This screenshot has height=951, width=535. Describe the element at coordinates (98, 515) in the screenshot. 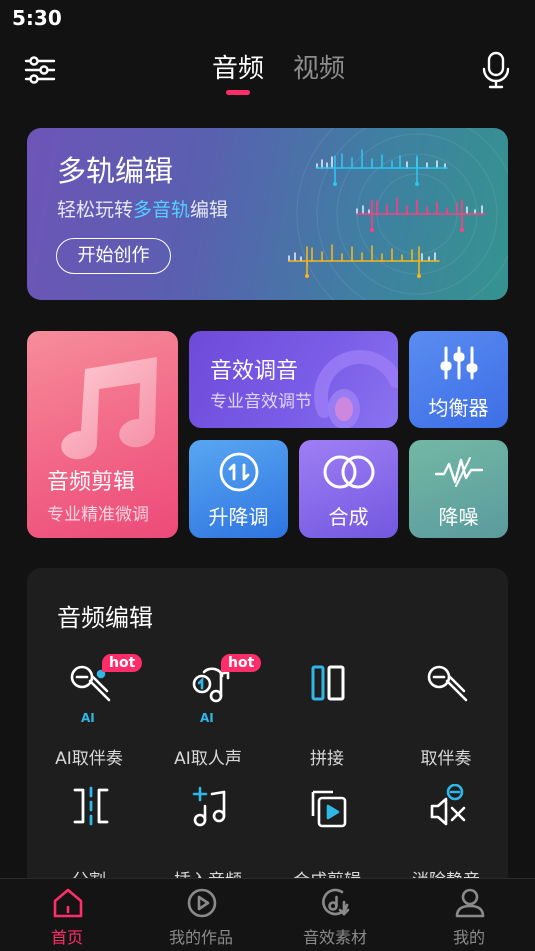

I see `audio-edit-subtitle: 专业精准微调` at that location.